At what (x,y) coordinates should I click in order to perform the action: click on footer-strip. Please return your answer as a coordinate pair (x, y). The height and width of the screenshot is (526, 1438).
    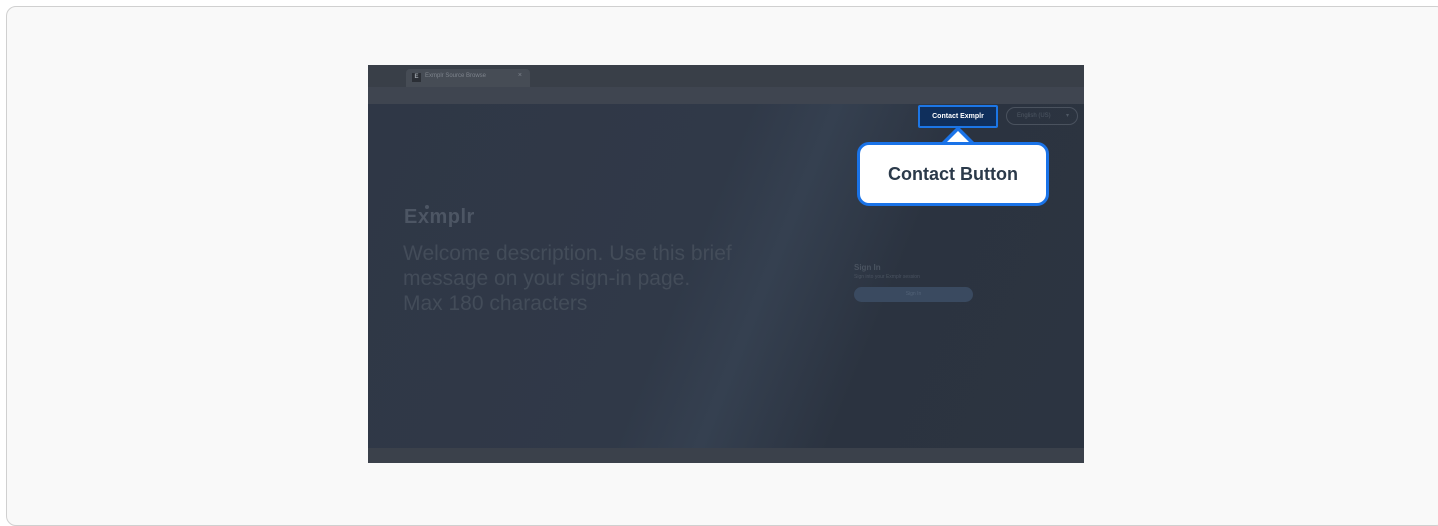
    Looking at the image, I should click on (726, 455).